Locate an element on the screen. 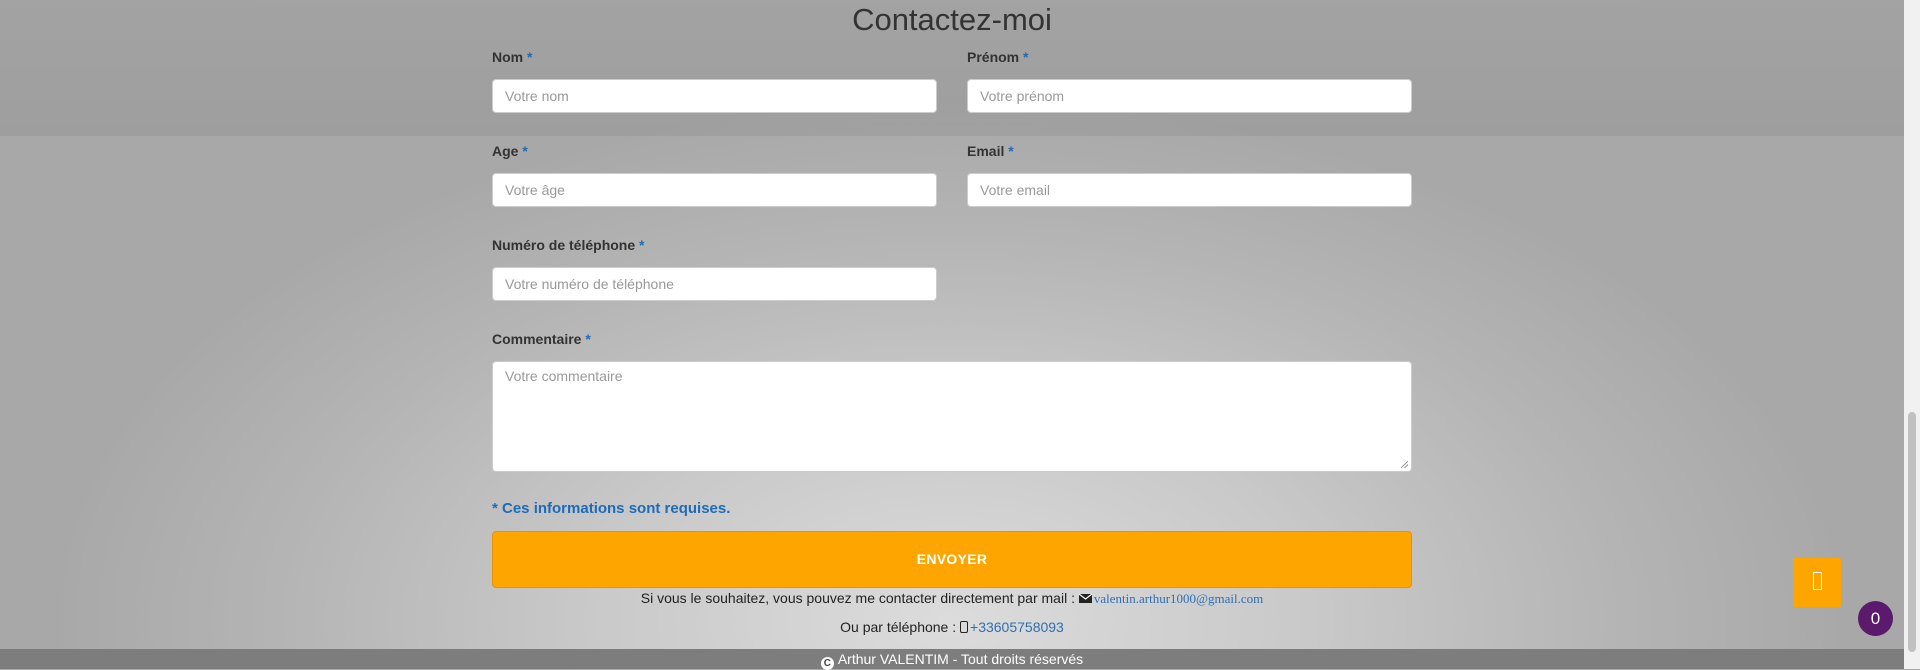 The image size is (1920, 670). mail-link: valentin.arthur1000@gmail.com is located at coordinates (1178, 598).